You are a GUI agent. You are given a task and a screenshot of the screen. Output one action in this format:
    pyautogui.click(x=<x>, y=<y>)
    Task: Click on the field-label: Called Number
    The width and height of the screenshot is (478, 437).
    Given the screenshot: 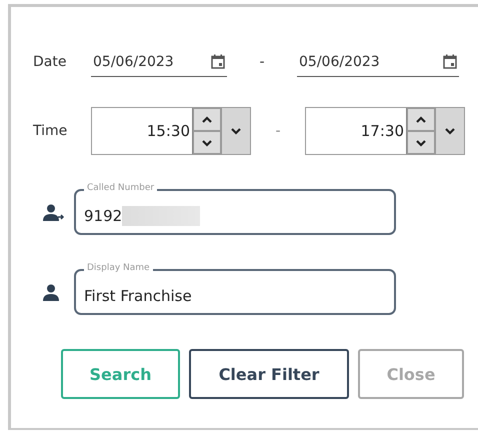 What is the action you would take?
    pyautogui.click(x=121, y=188)
    